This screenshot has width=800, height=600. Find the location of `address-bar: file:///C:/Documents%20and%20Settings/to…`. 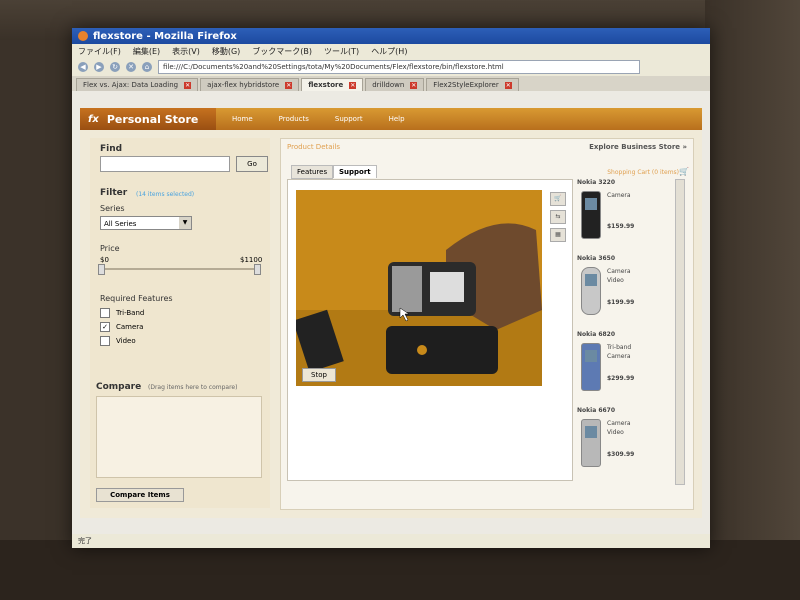

address-bar: file:///C:/Documents%20and%20Settings/to… is located at coordinates (399, 67).